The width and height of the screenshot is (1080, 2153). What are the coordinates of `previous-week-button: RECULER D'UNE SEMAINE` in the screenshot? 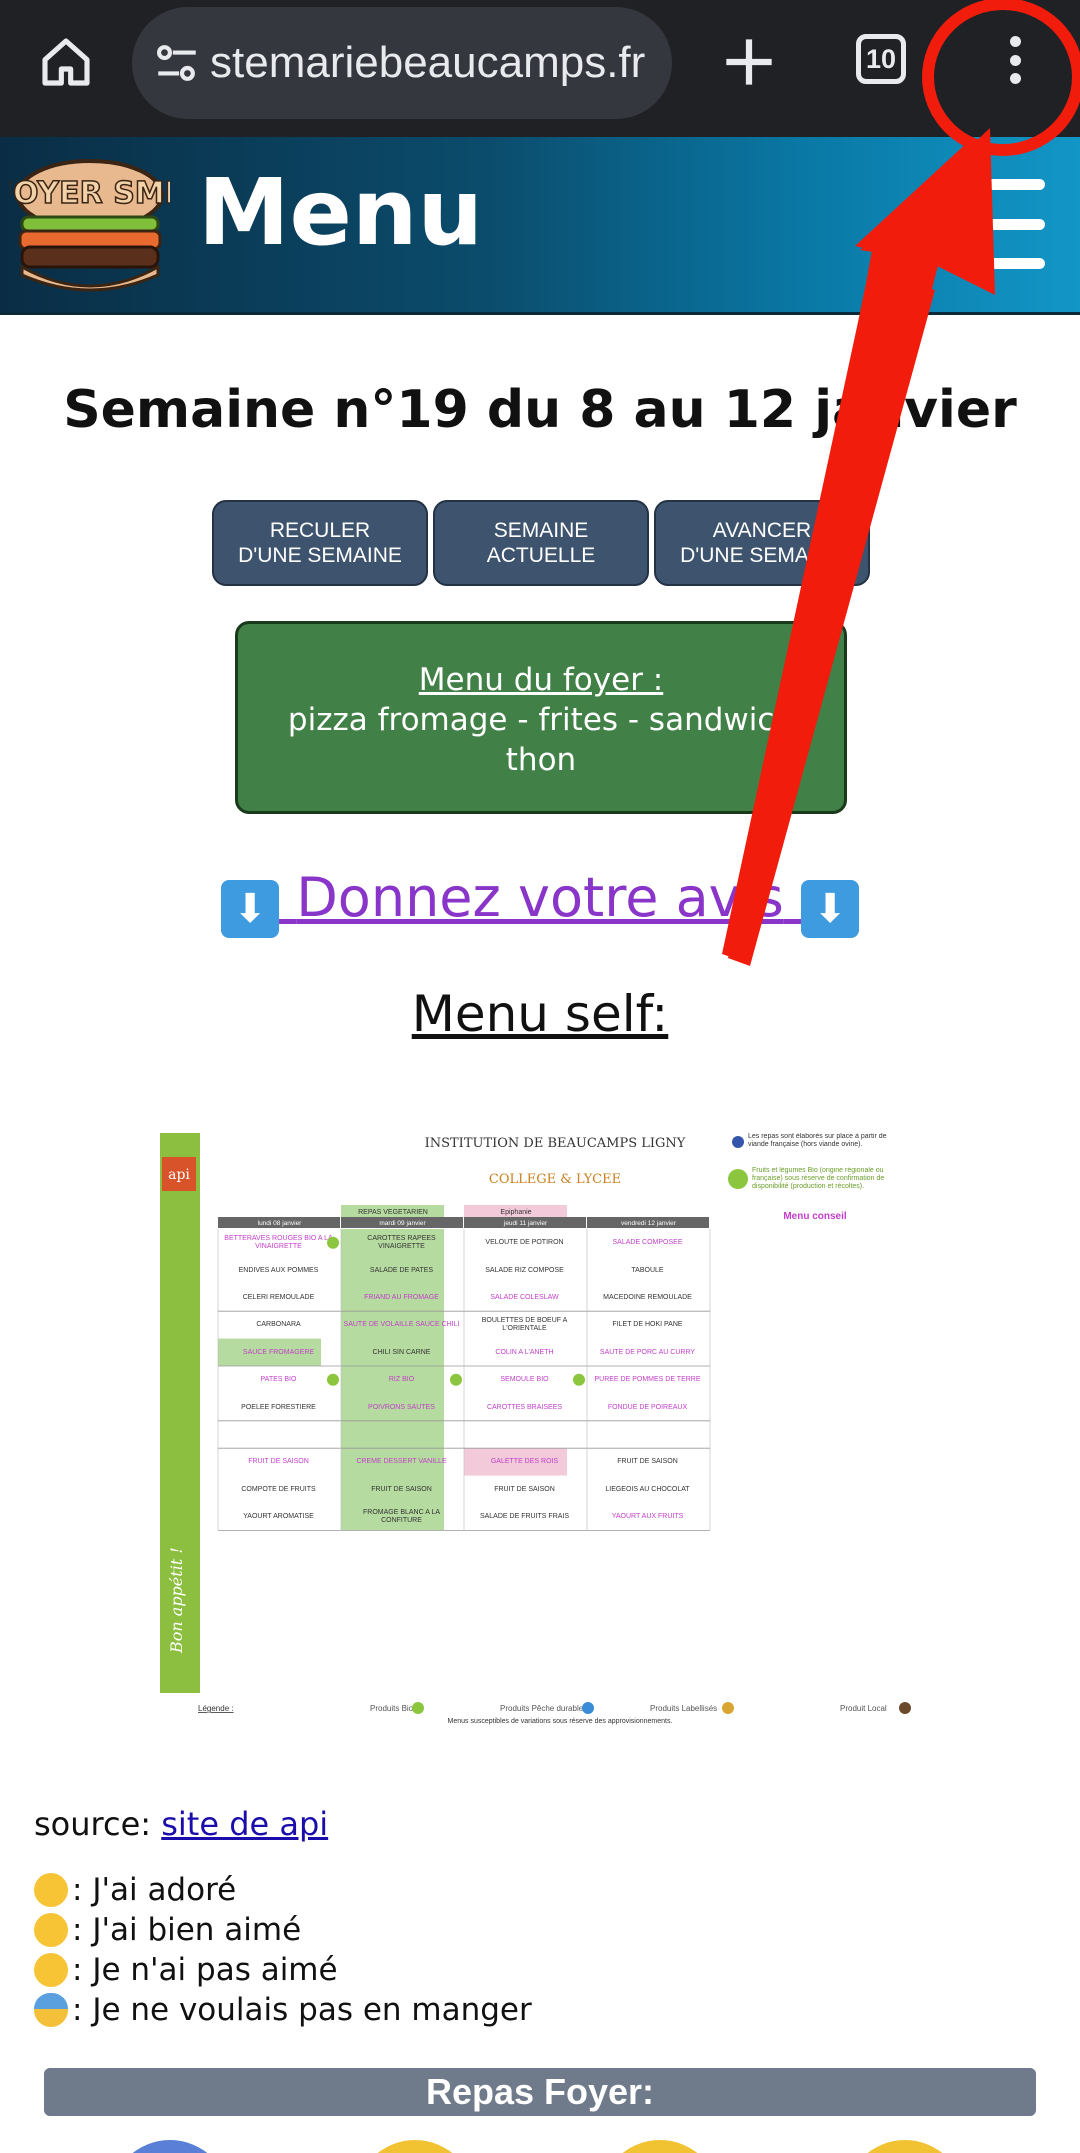 It's located at (320, 543).